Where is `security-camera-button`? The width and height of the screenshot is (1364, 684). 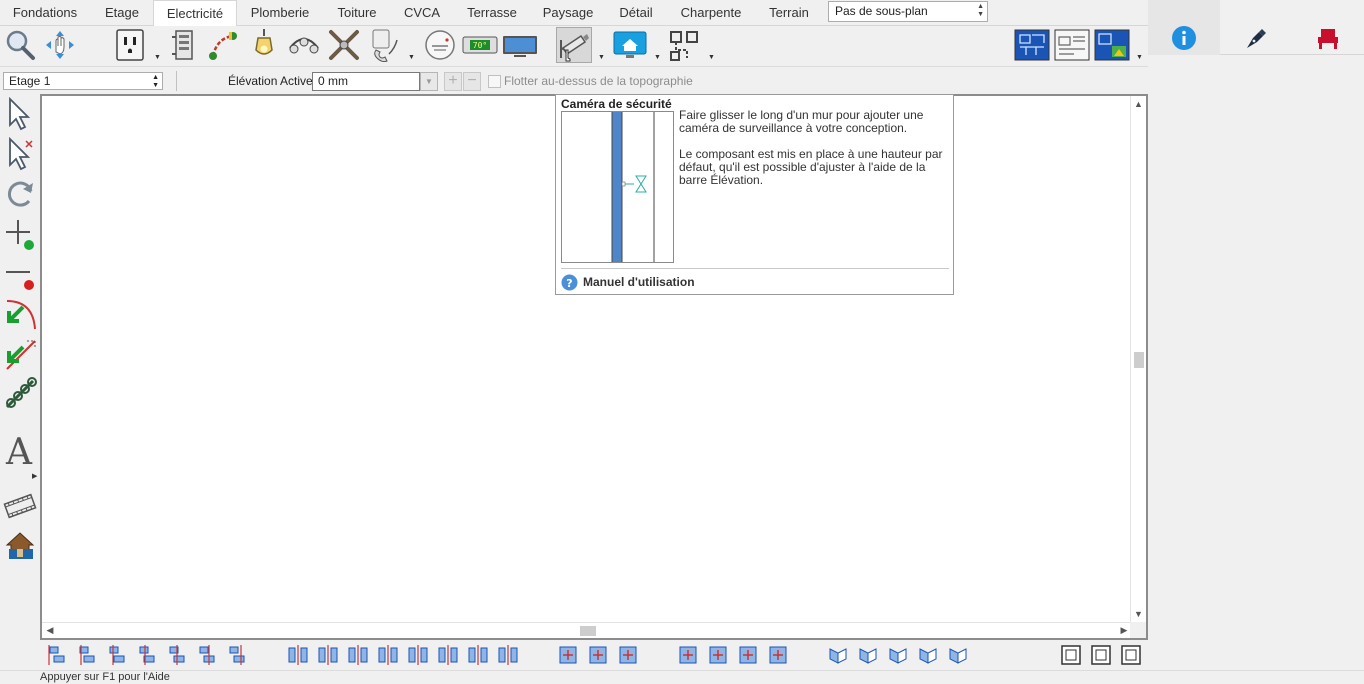 security-camera-button is located at coordinates (574, 45).